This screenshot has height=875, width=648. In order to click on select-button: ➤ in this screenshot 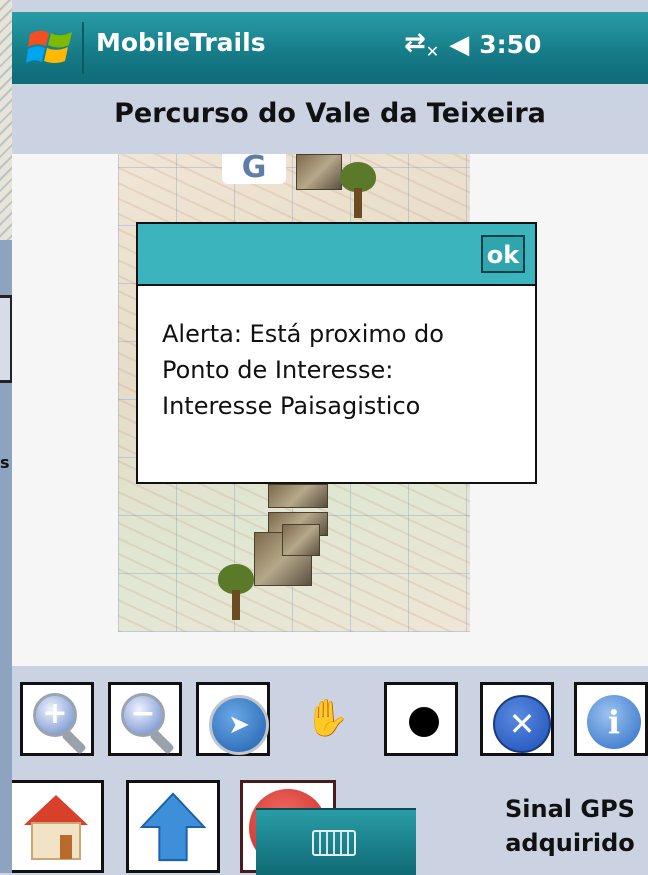, I will do `click(233, 719)`.